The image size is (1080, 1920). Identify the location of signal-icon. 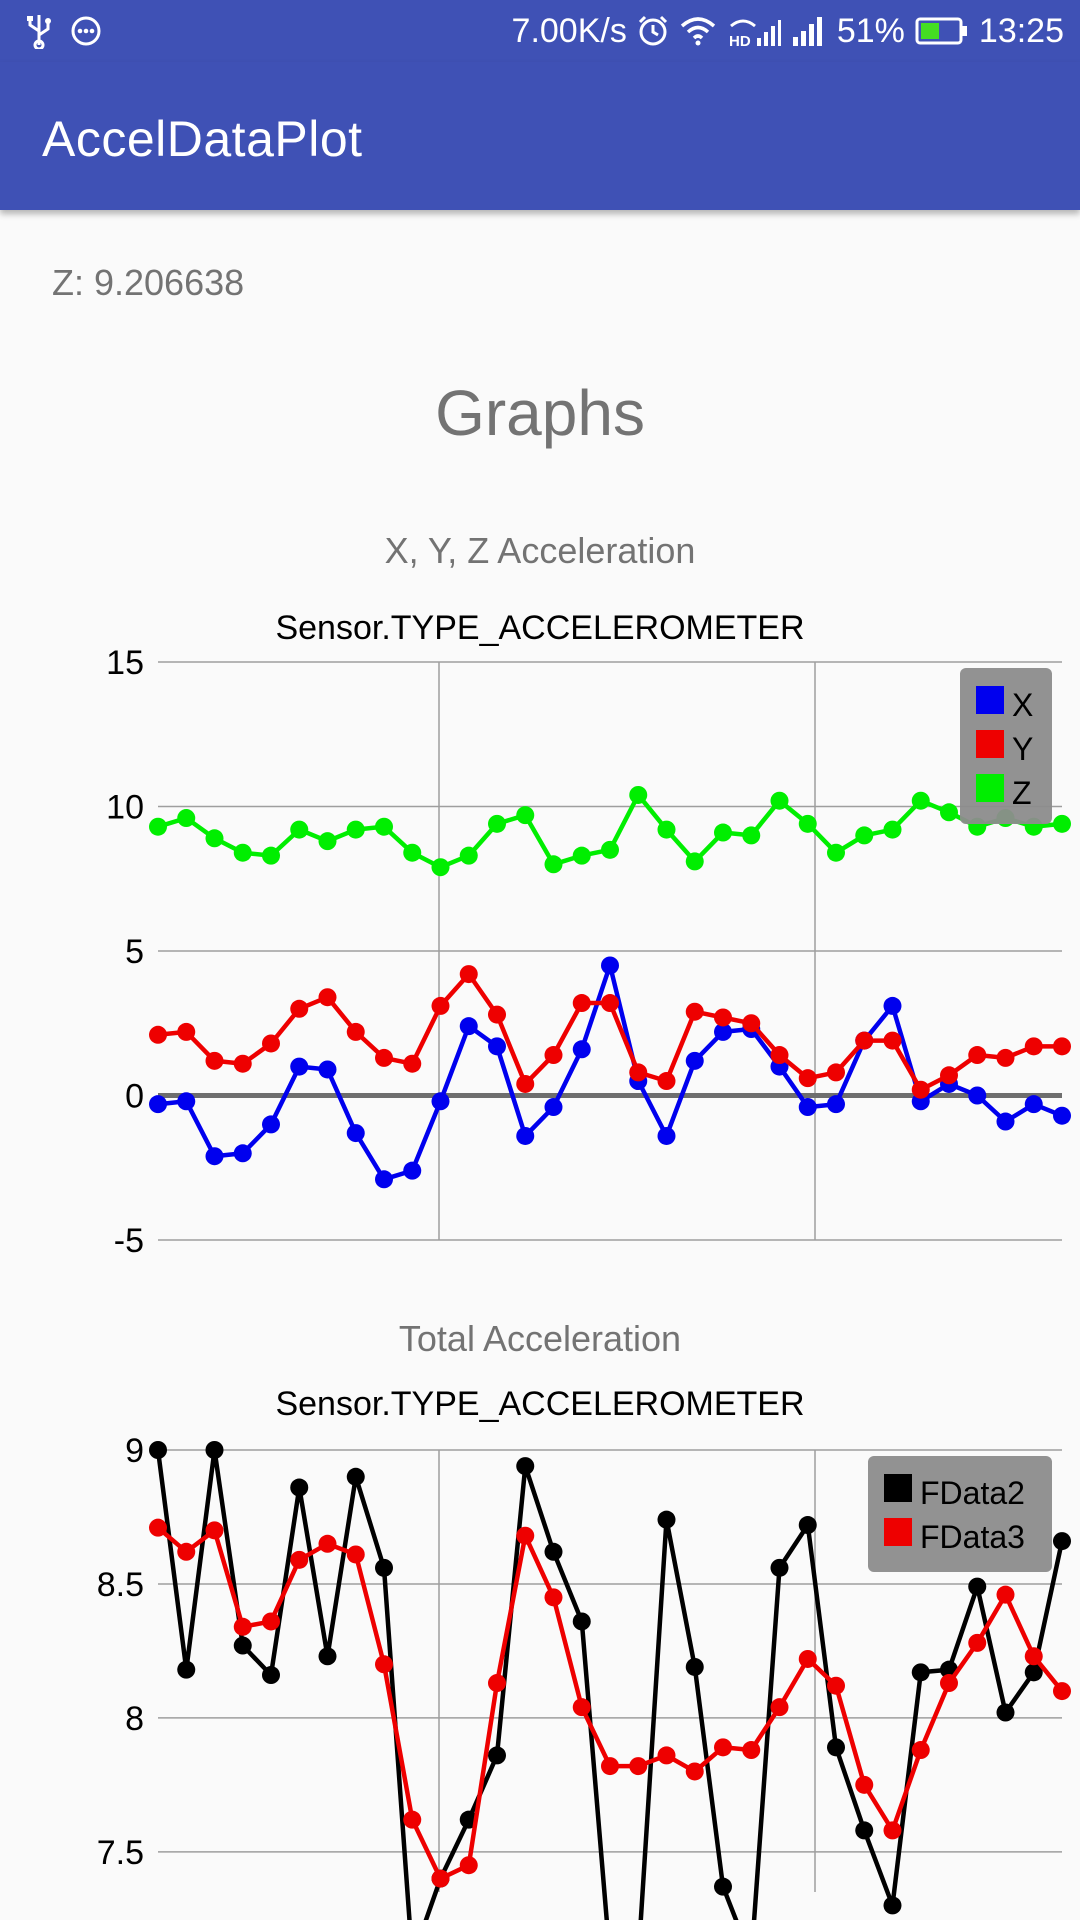
(809, 31).